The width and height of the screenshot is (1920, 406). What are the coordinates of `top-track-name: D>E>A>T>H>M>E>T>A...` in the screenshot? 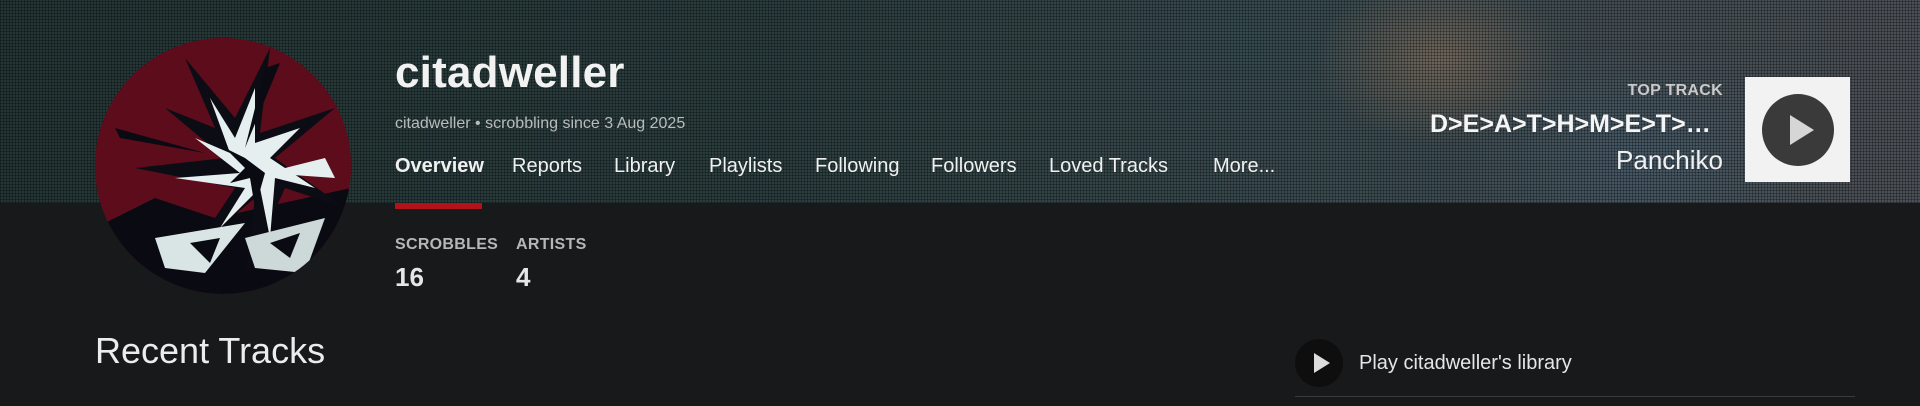 It's located at (1571, 124).